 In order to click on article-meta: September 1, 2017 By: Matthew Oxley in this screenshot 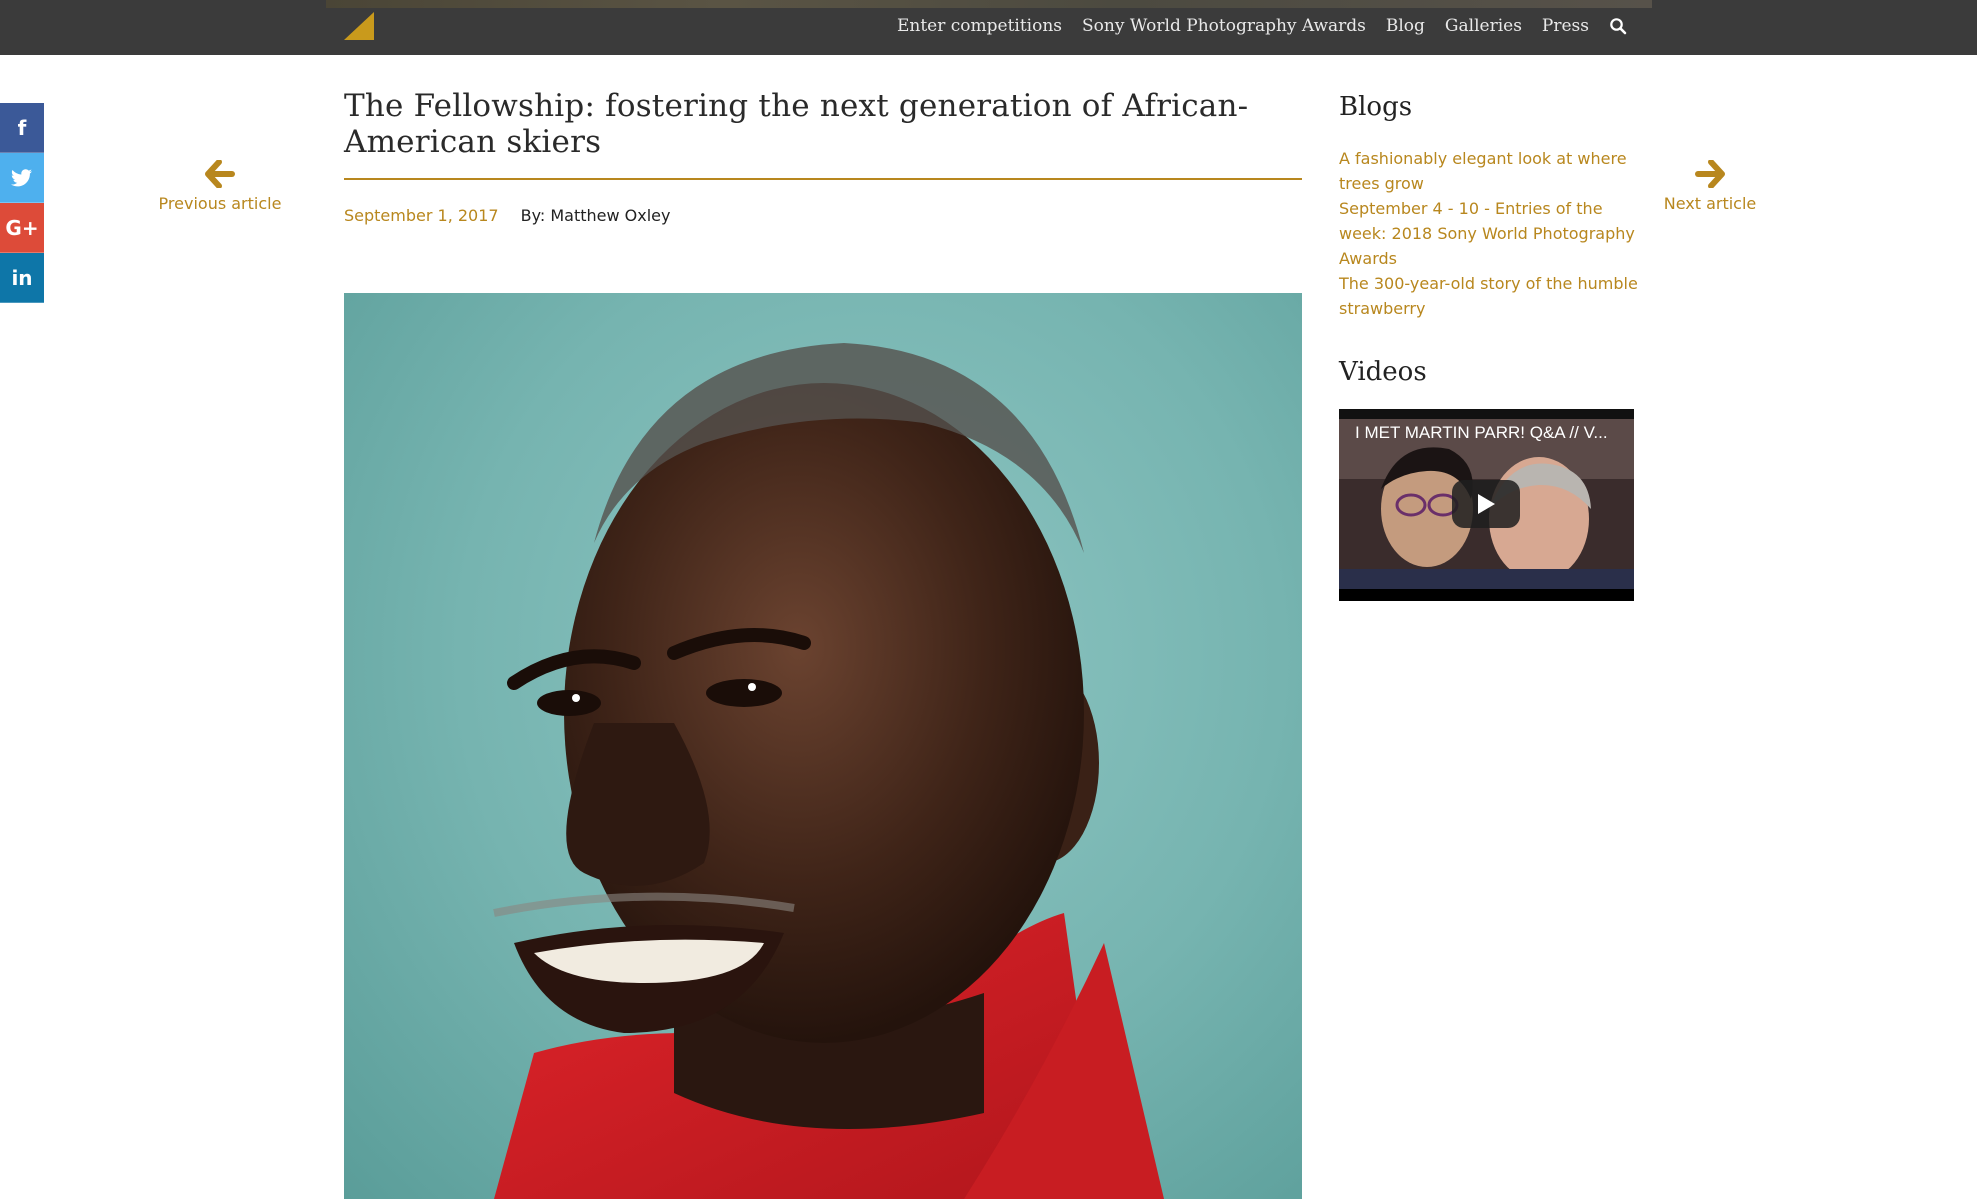, I will do `click(823, 215)`.